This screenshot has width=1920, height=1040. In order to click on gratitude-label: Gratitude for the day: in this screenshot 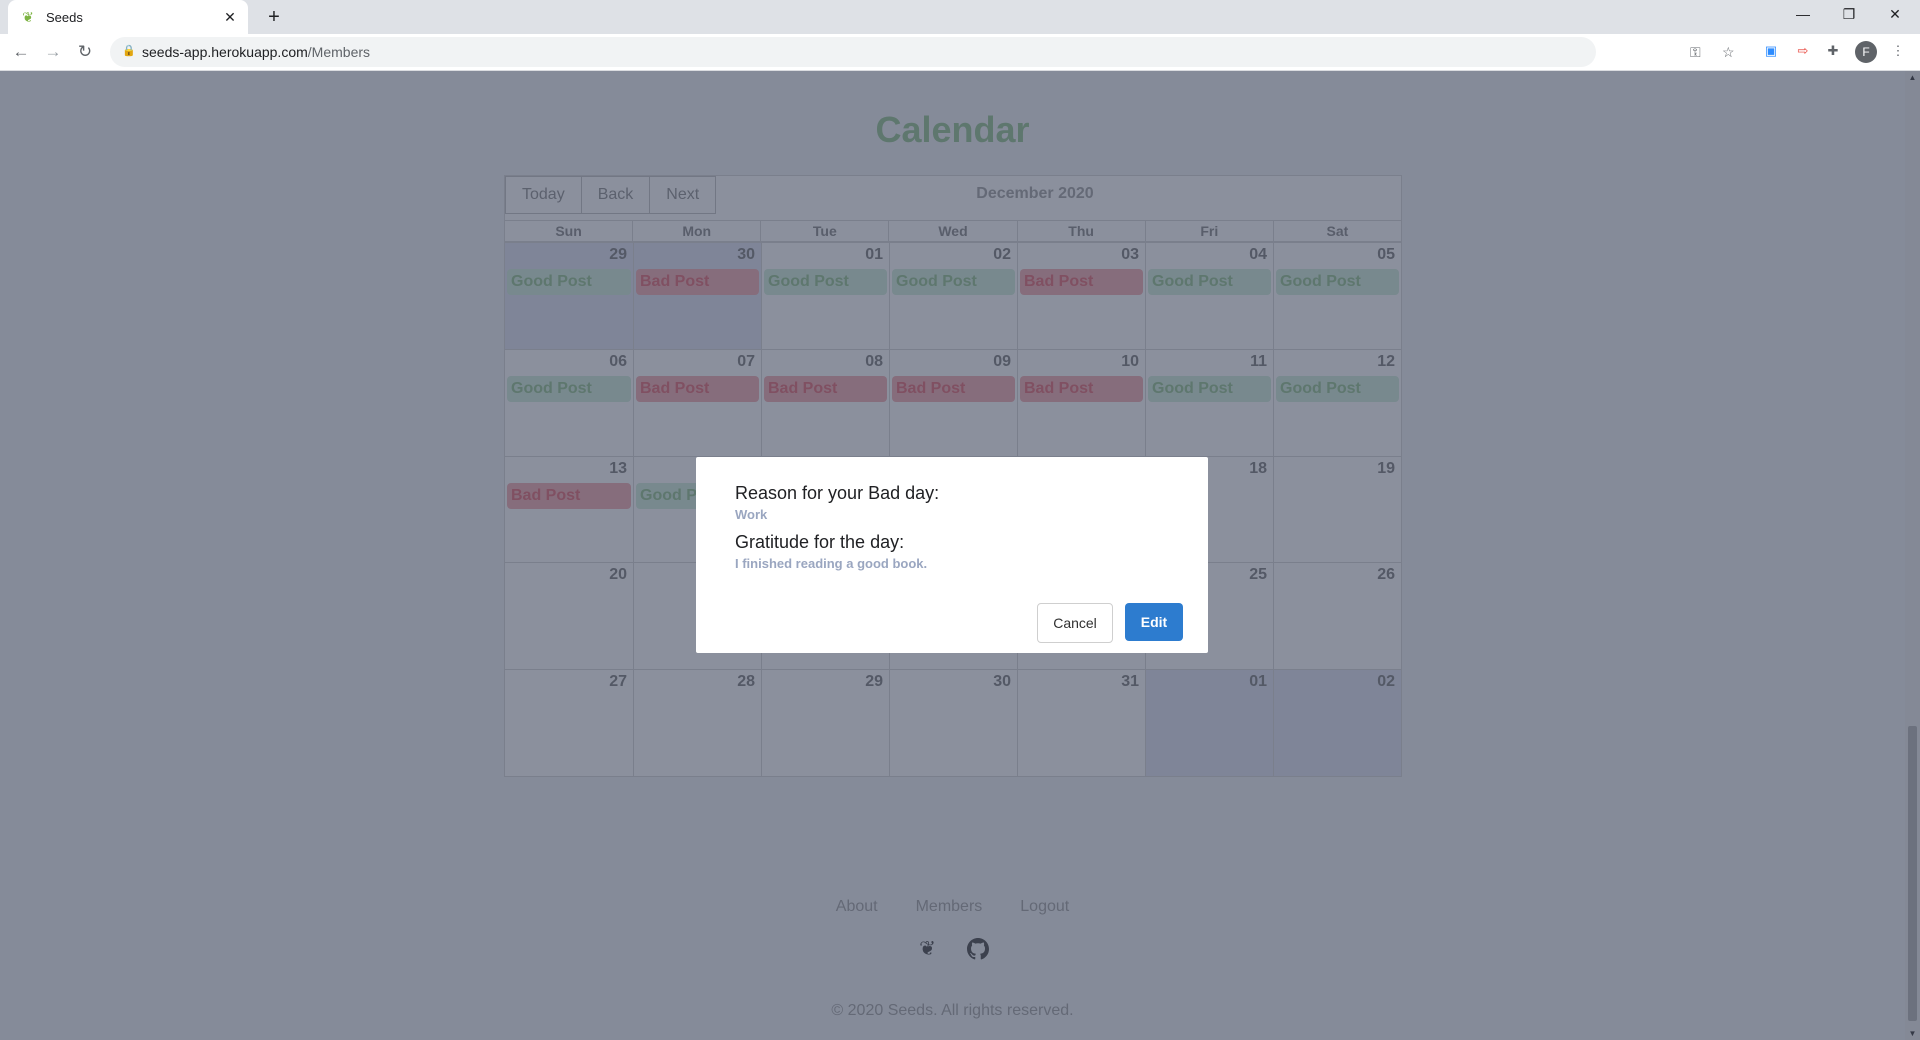, I will do `click(820, 542)`.